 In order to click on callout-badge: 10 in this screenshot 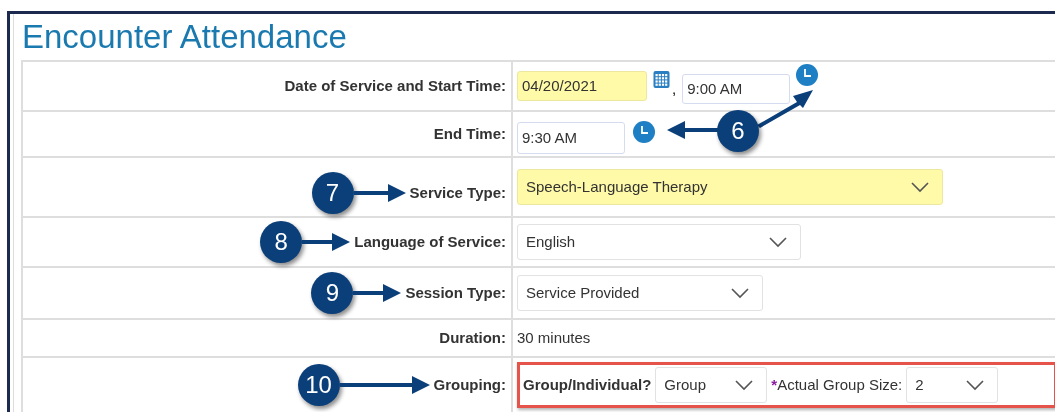, I will do `click(318, 385)`.